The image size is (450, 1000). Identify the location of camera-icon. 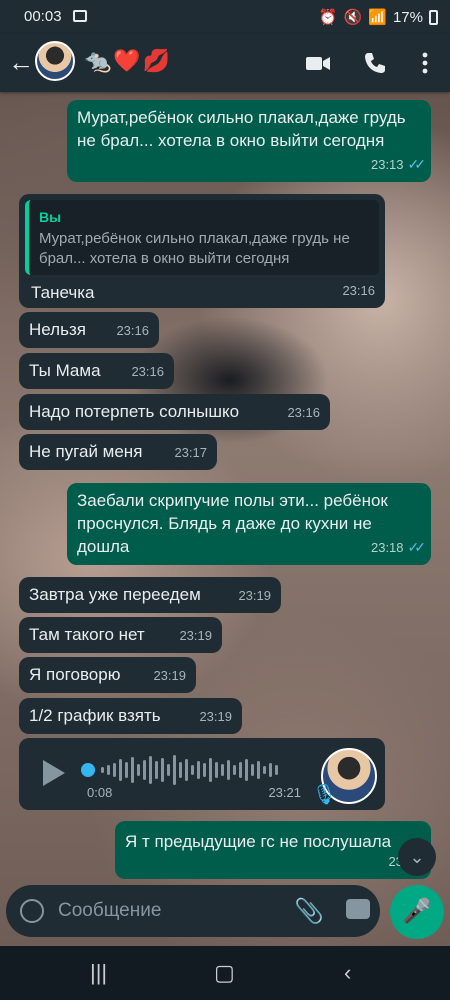
(358, 909).